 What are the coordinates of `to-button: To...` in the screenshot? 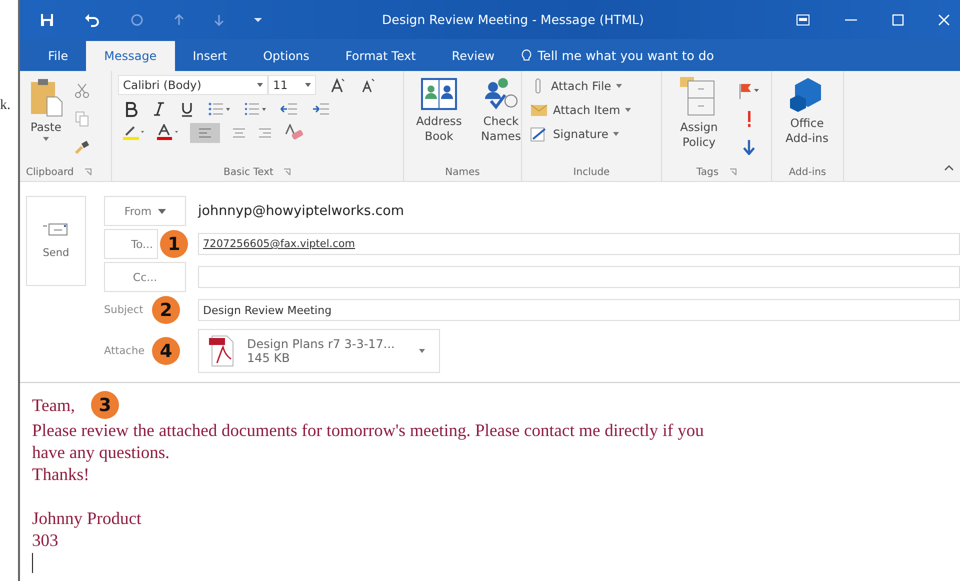 It's located at (131, 244).